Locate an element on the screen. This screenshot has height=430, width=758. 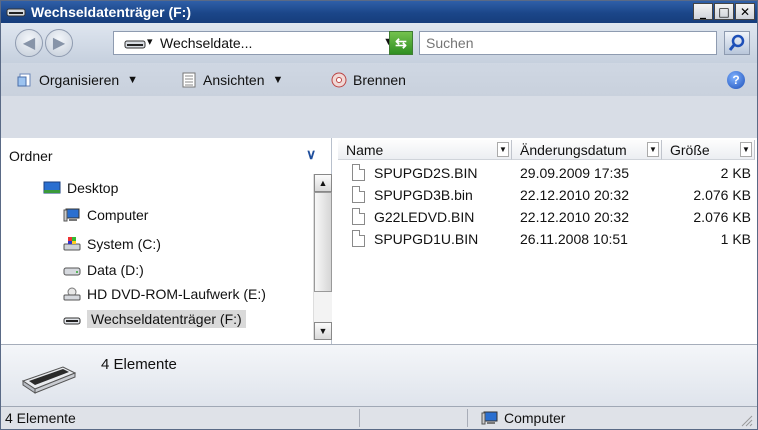
refresh-icon: ⇆ is located at coordinates (401, 42).